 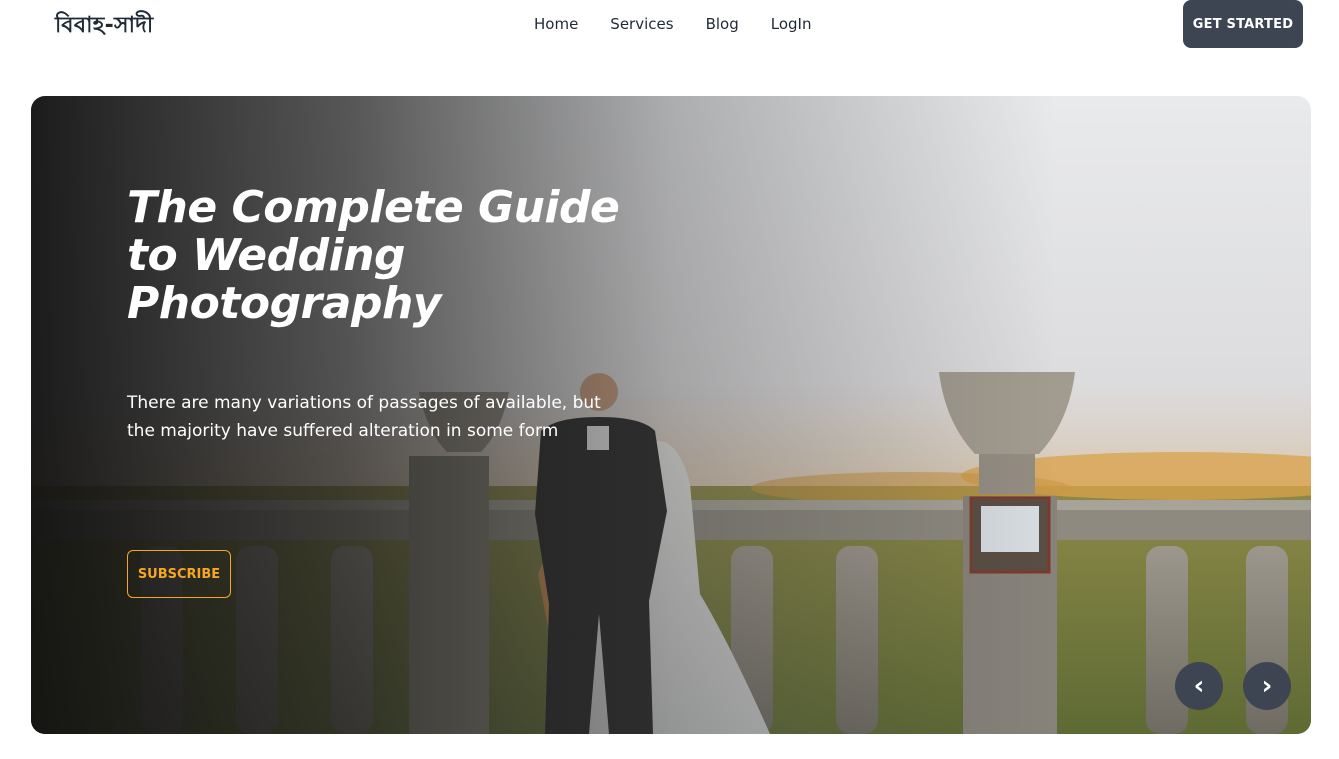 I want to click on subscribe-button: SUBSCRIBE, so click(x=179, y=574).